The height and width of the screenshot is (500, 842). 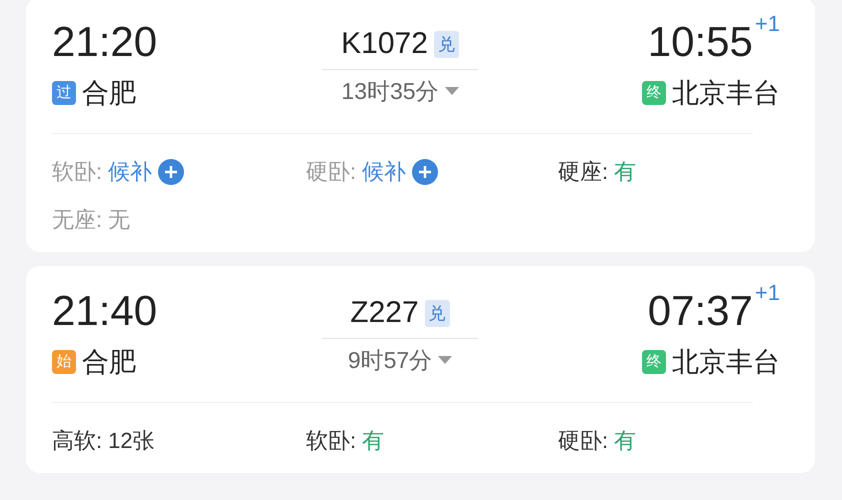 I want to click on seat-availability: 无, so click(x=119, y=220).